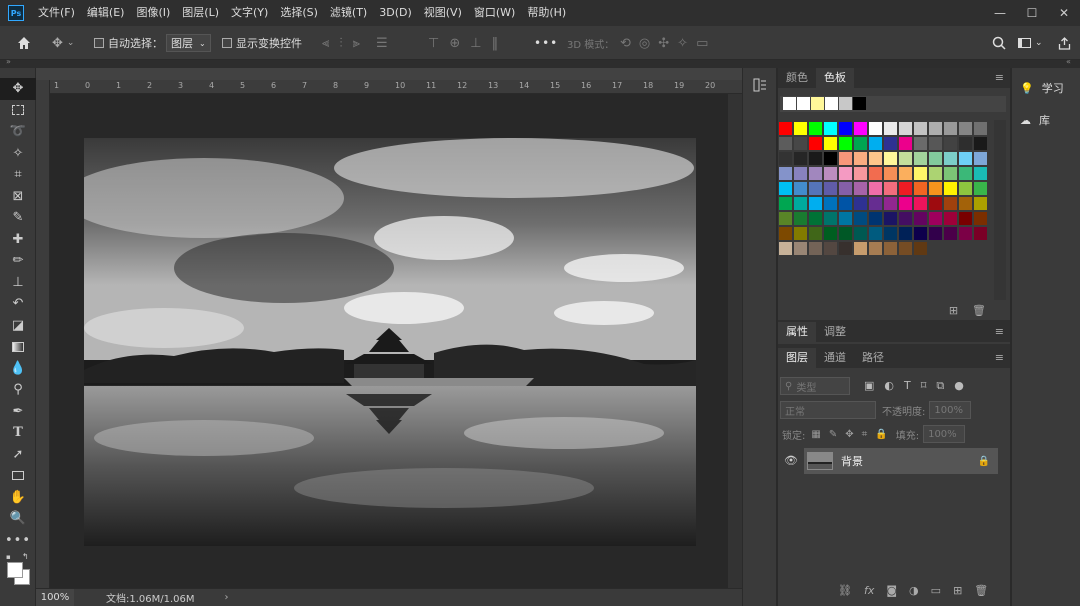 The width and height of the screenshot is (1080, 606). Describe the element at coordinates (63, 43) in the screenshot. I see `move-tool-preset: ✥ ⌄` at that location.